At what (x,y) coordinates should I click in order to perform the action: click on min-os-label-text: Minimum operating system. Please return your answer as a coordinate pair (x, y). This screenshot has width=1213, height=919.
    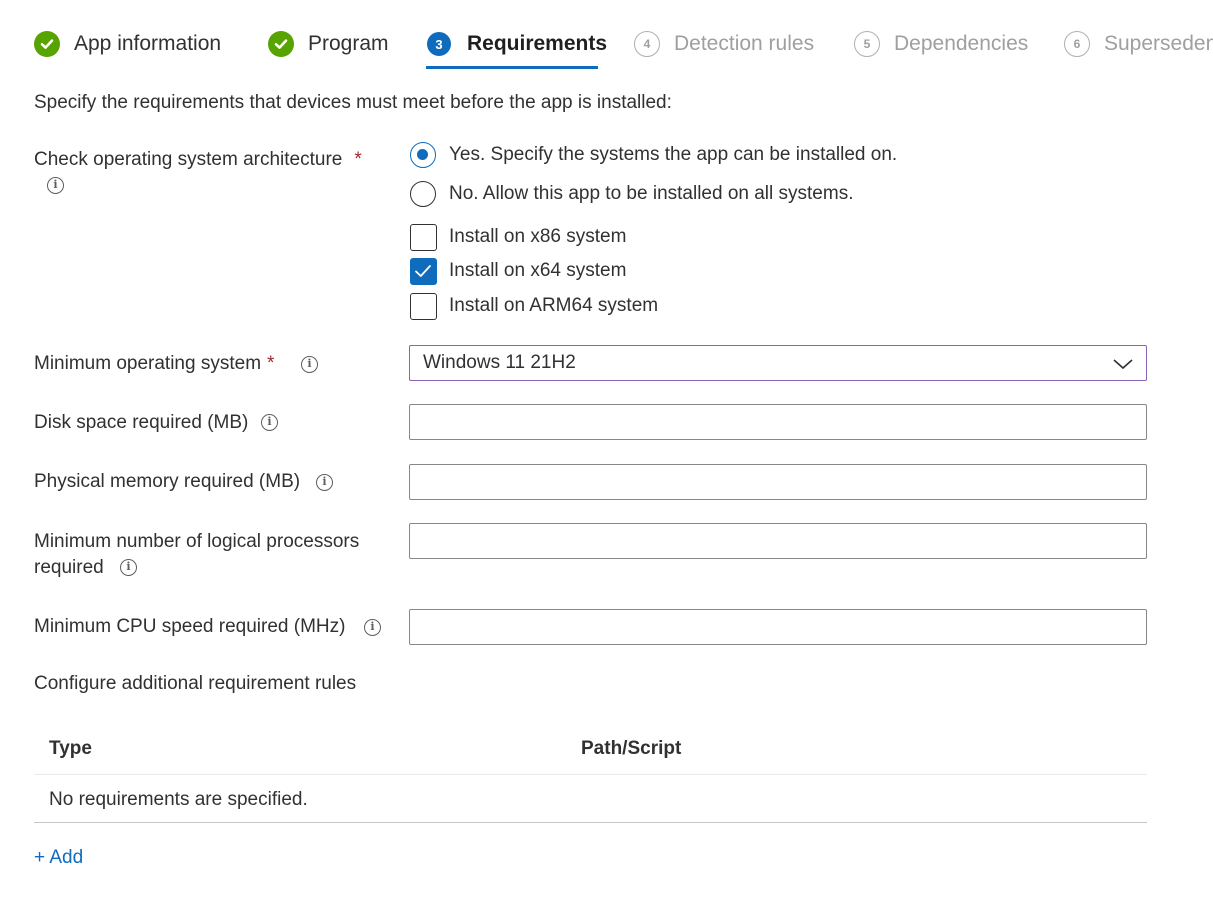
    Looking at the image, I should click on (148, 363).